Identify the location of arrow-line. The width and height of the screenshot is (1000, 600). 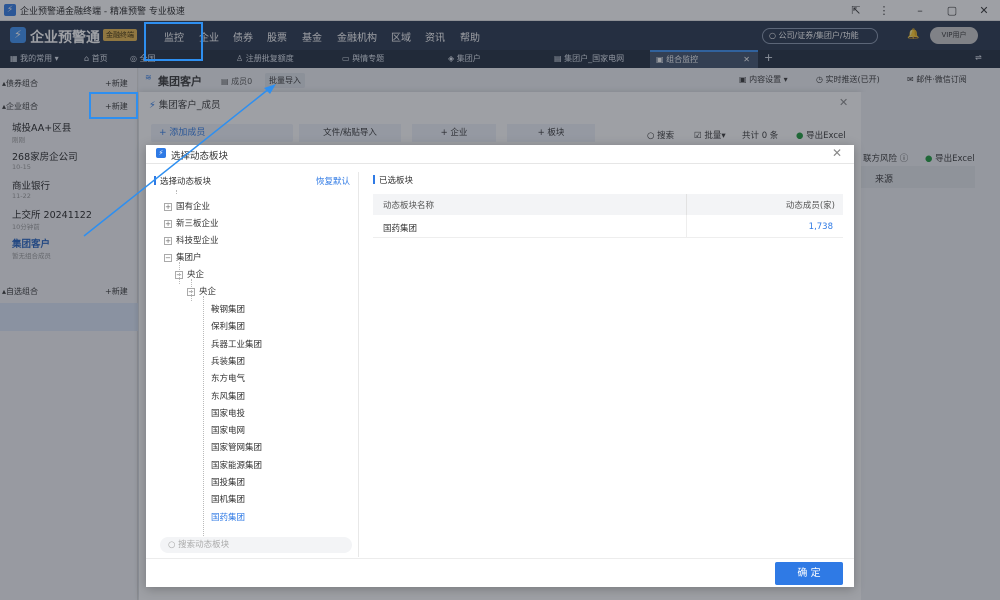
(177, 162).